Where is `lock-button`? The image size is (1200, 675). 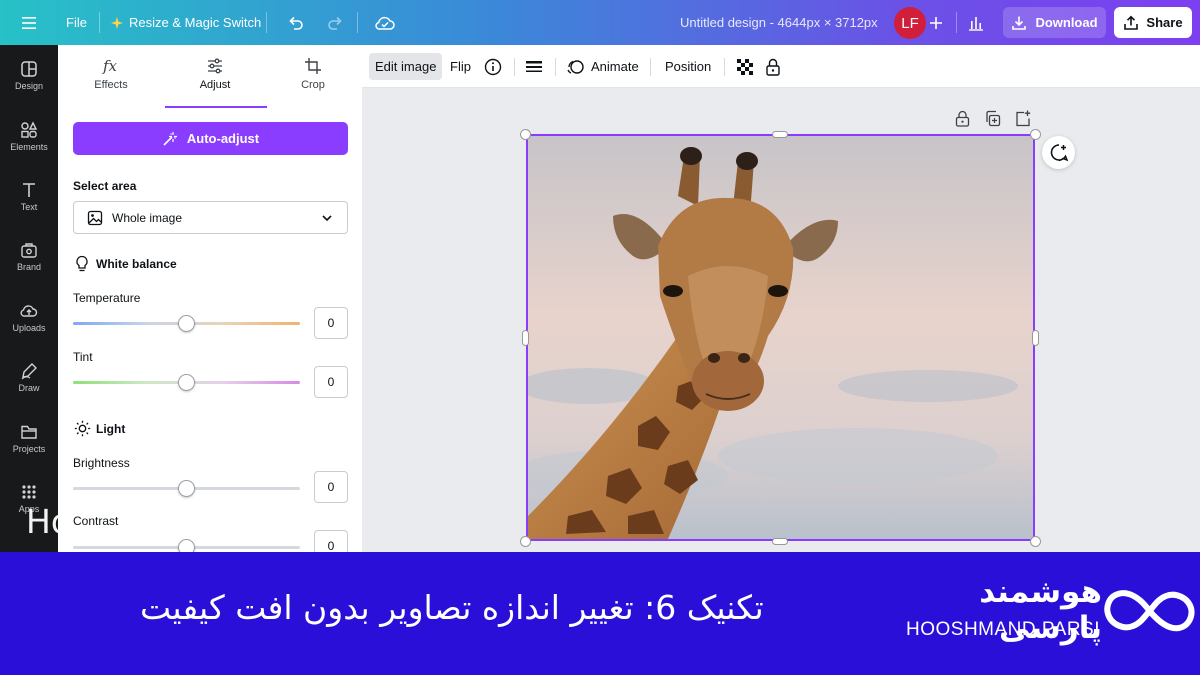
lock-button is located at coordinates (773, 66).